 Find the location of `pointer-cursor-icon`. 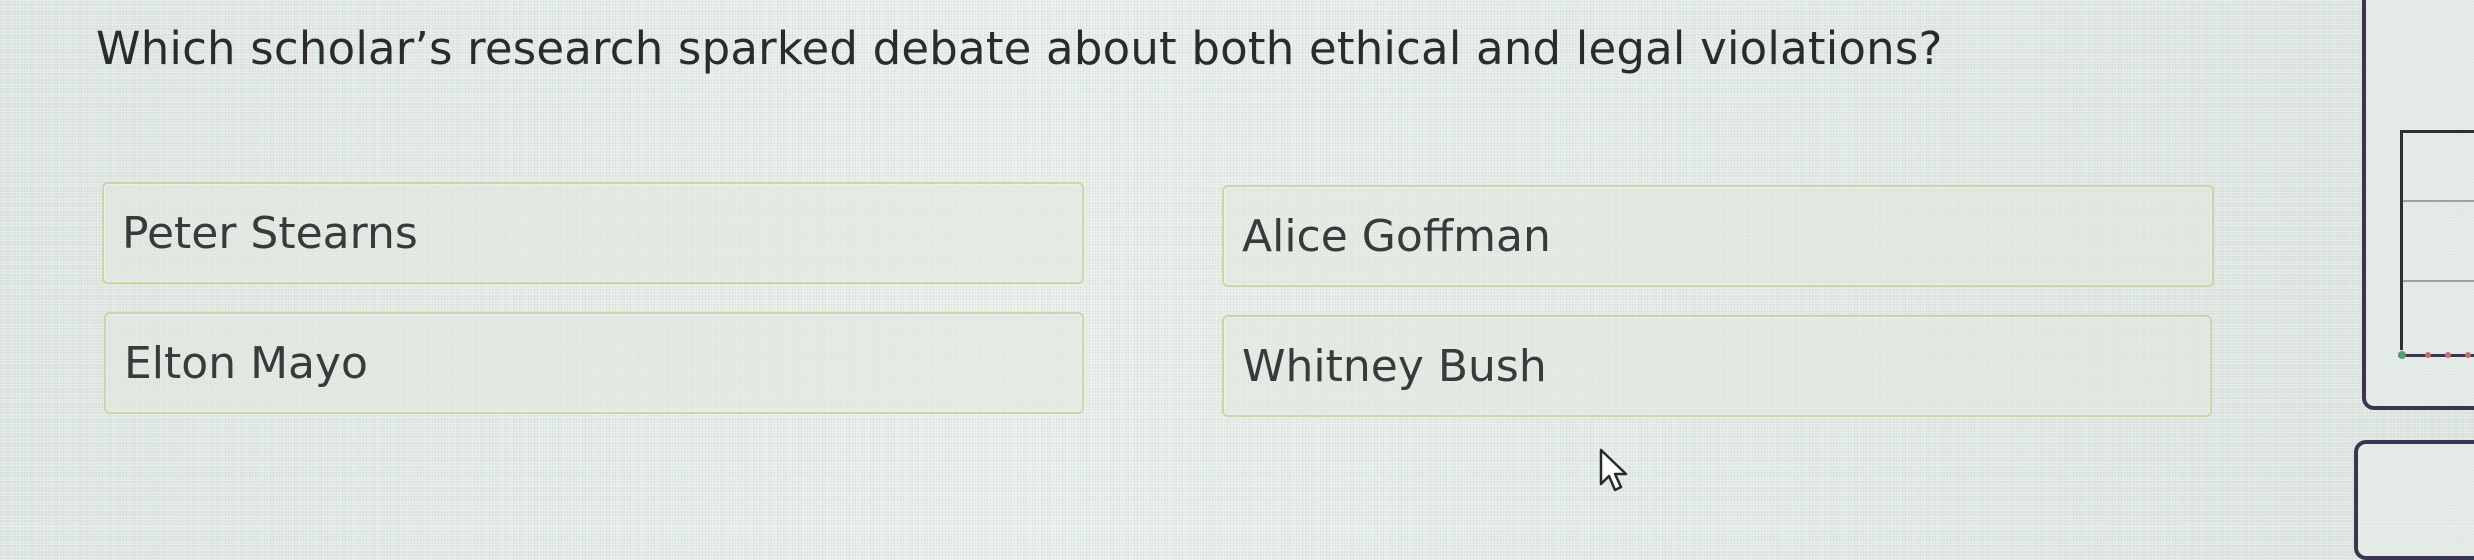

pointer-cursor-icon is located at coordinates (1613, 470).